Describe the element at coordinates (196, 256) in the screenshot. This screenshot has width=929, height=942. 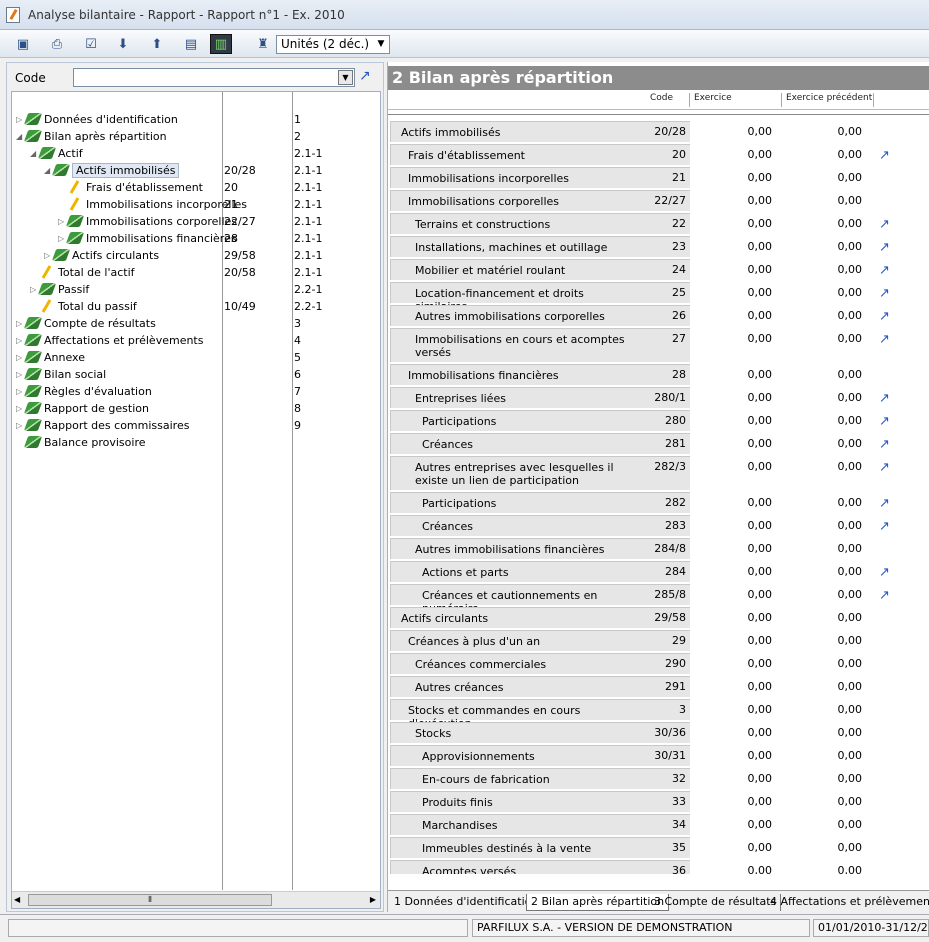
I see `tree-item: ▷ Actifs circulants 29/58 2.1-1` at that location.